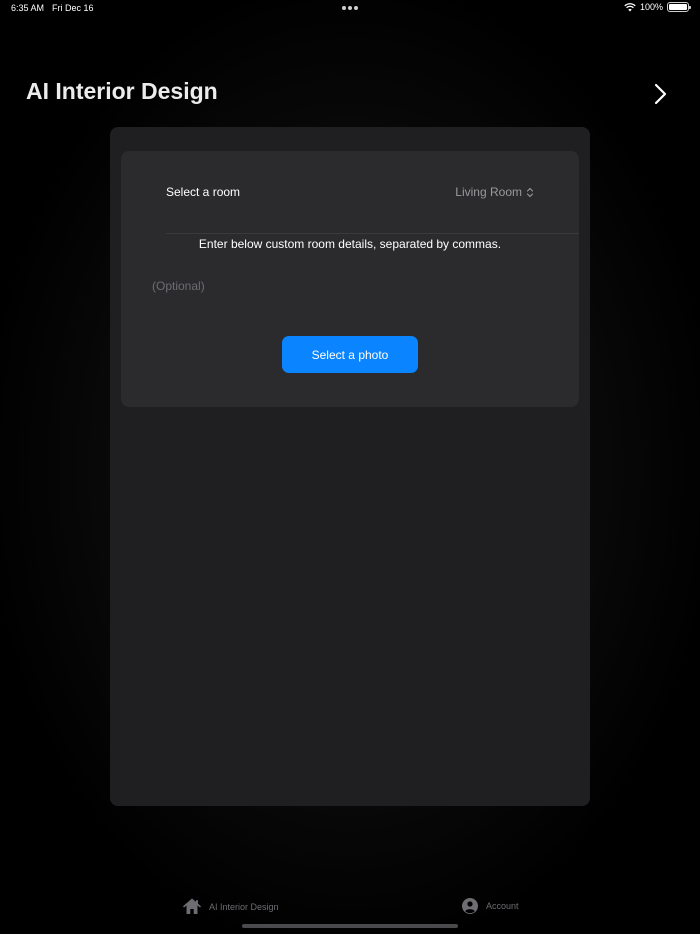 This screenshot has height=934, width=700. Describe the element at coordinates (28, 8) in the screenshot. I see `status-time: 6:35 AM` at that location.